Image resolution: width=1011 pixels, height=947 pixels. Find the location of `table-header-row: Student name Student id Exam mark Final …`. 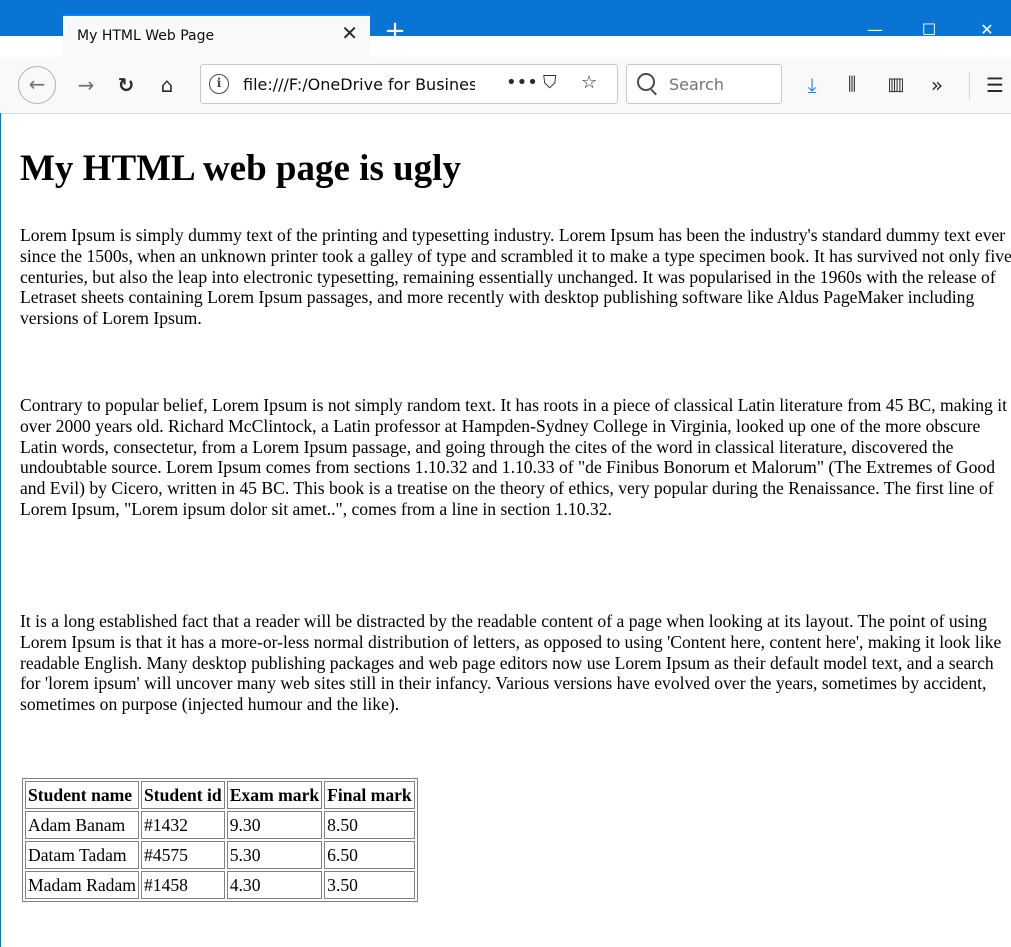

table-header-row: Student name Student id Exam mark Final … is located at coordinates (220, 795).